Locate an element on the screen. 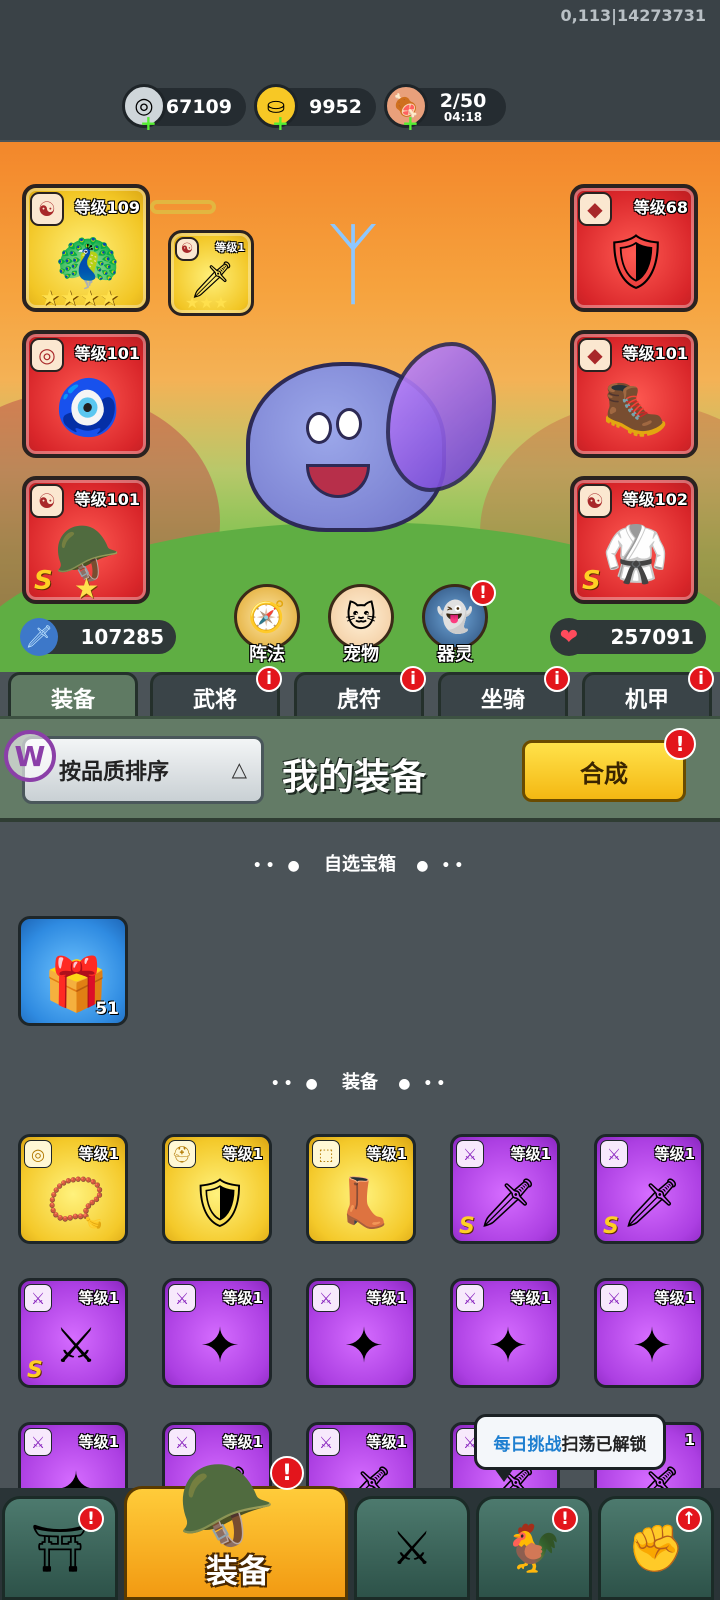 This screenshot has width=720, height=1600. slot-helmet: ☯ 等级101 🪖 S ★ is located at coordinates (86, 540).